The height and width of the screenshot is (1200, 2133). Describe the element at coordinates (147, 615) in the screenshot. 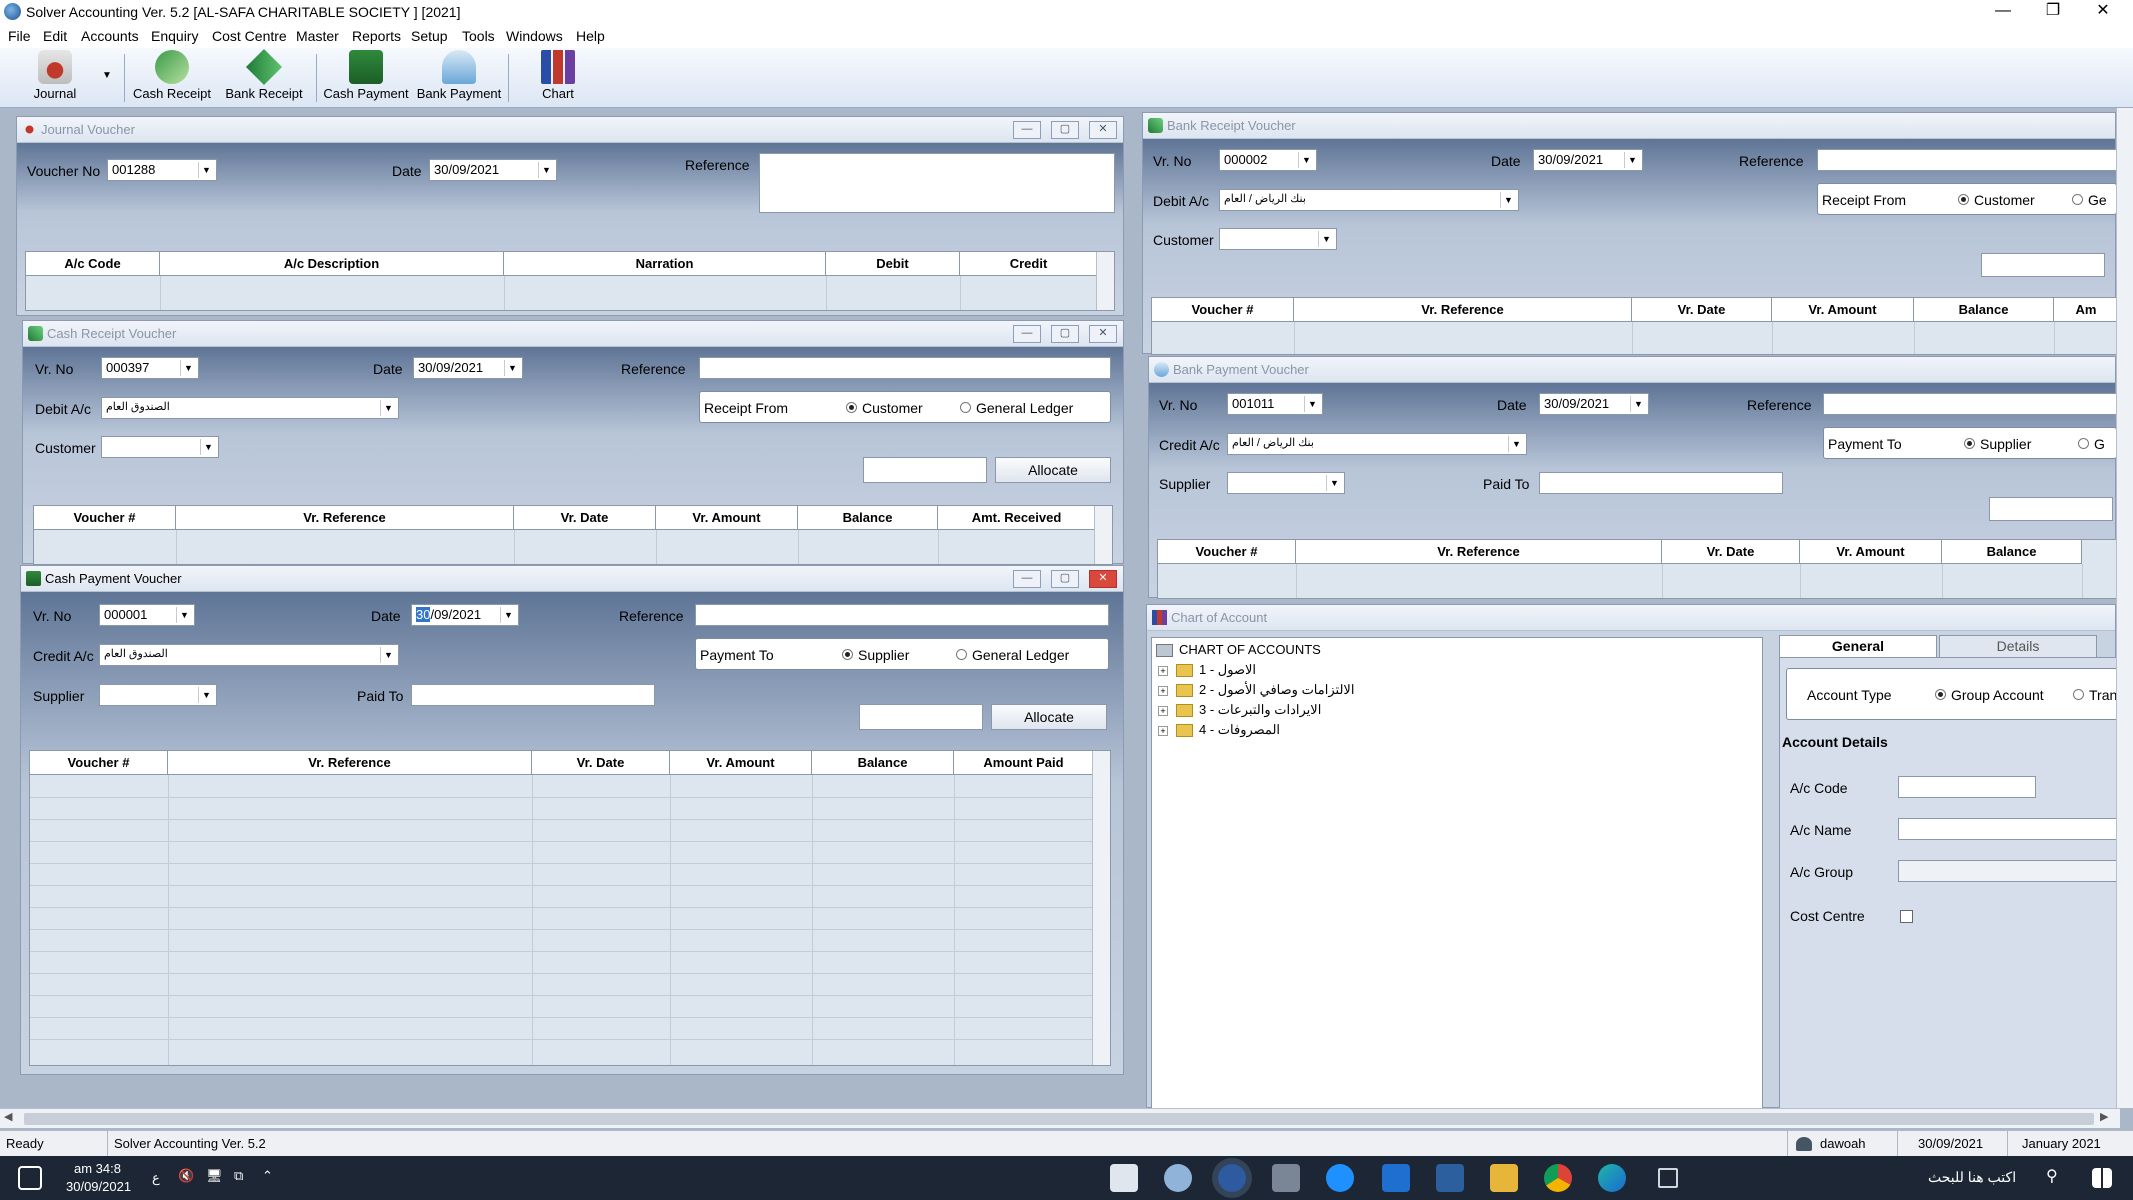

I see `vr-no-combo: 000001 ▼` at that location.